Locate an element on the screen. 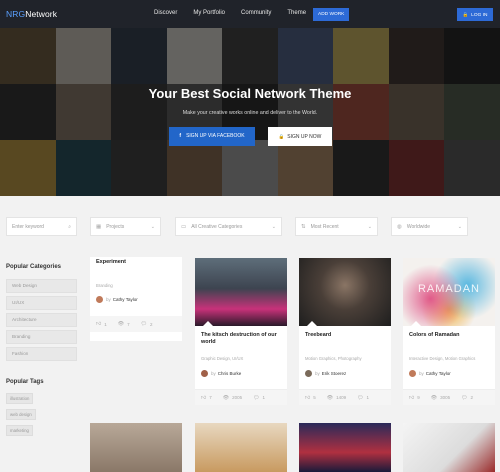 This screenshot has height=472, width=500. card-title: Treebeard is located at coordinates (346, 335).